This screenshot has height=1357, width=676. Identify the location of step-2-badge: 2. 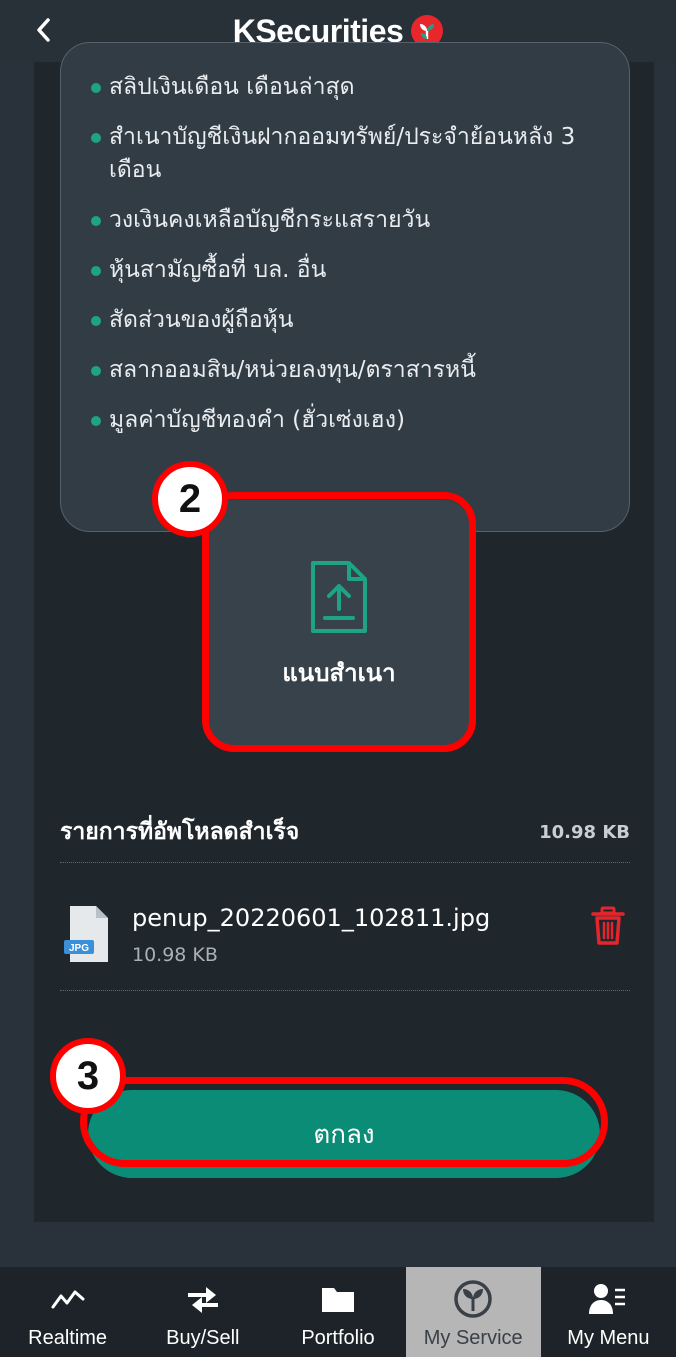
(190, 499).